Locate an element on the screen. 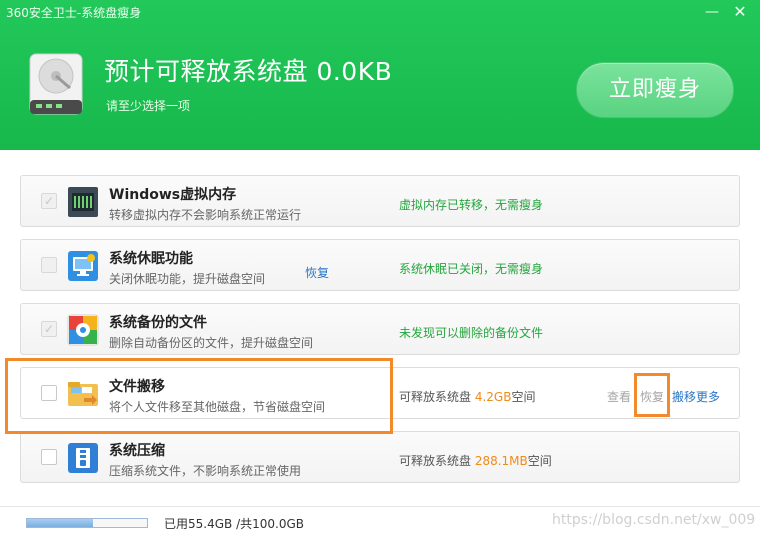 The width and height of the screenshot is (760, 540). highlight-box-file-move is located at coordinates (199, 396).